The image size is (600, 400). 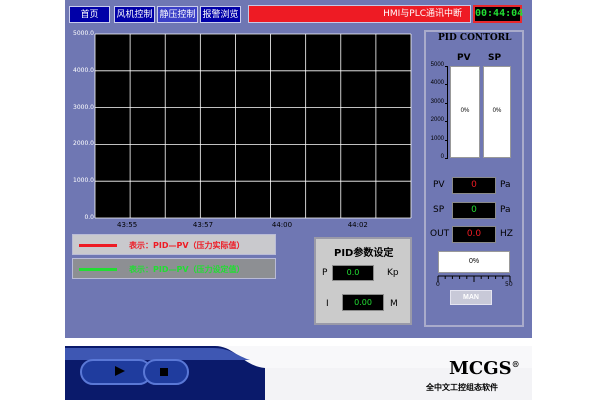 I want to click on play-icon, so click(x=120, y=371).